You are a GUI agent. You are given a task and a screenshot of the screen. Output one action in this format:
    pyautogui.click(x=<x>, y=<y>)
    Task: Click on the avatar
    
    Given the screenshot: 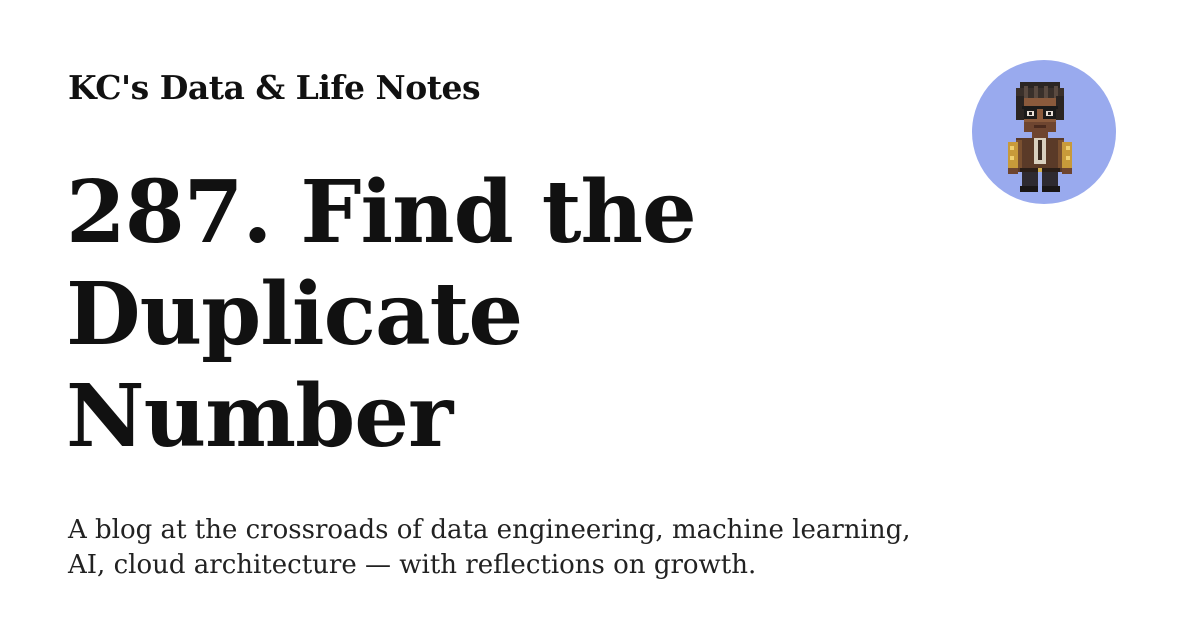 What is the action you would take?
    pyautogui.click(x=1044, y=132)
    